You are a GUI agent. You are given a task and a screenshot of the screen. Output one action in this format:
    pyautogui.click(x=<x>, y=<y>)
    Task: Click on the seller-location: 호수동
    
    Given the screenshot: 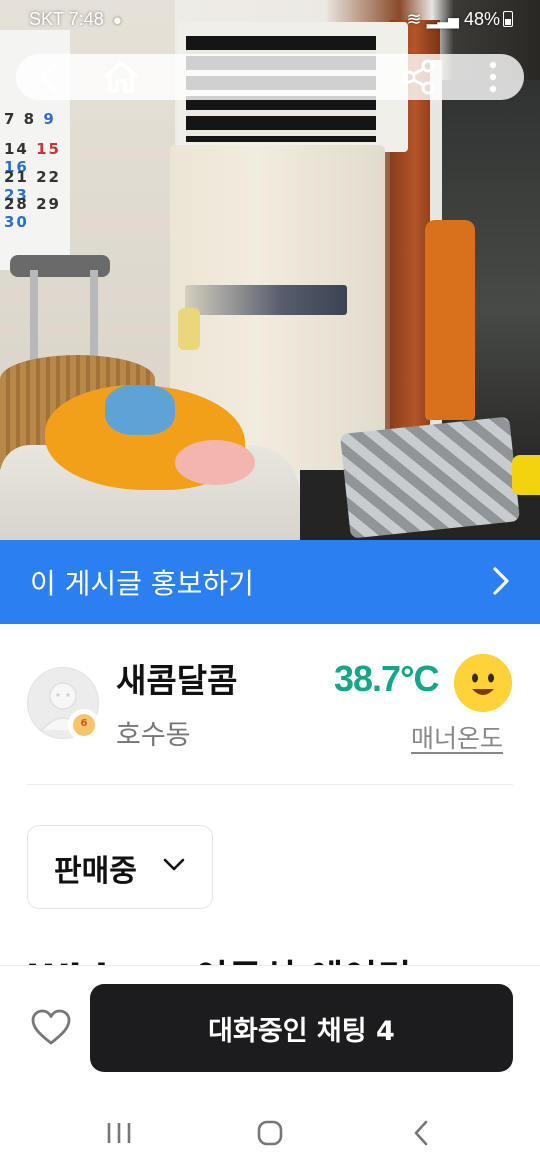 What is the action you would take?
    pyautogui.click(x=153, y=735)
    